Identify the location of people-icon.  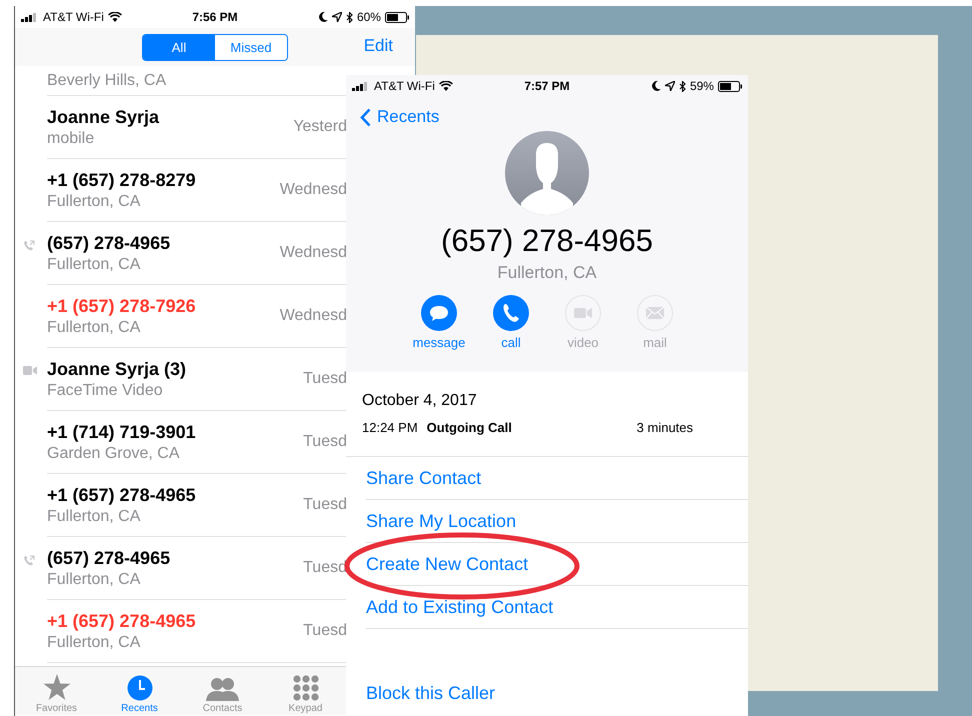
(223, 689).